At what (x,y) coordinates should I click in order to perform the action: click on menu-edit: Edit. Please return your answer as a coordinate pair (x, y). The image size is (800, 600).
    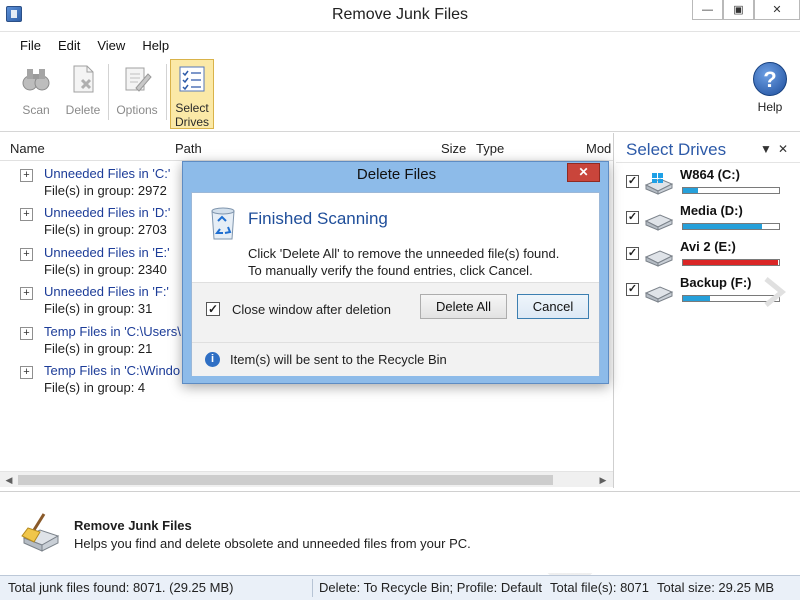
    Looking at the image, I should click on (67, 45).